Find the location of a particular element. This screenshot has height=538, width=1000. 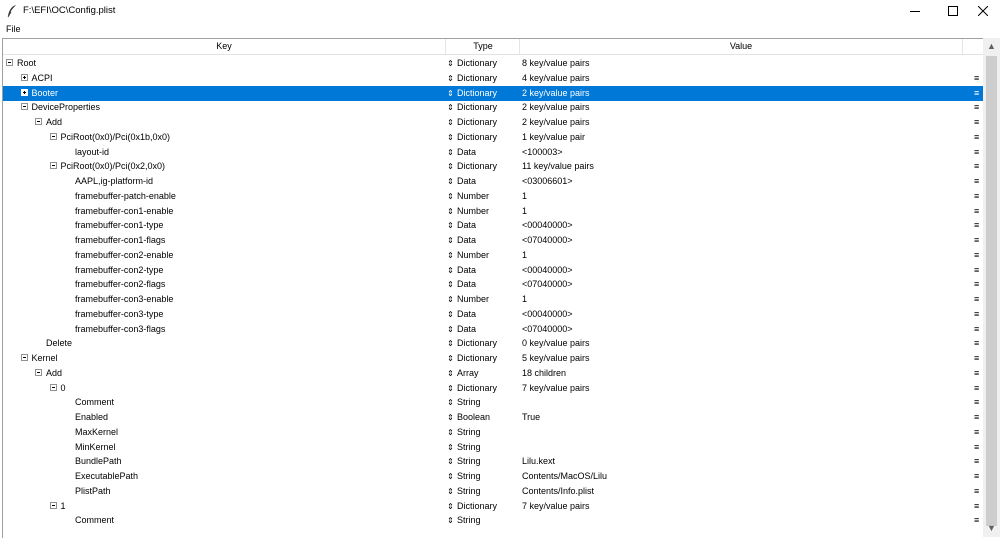

row-key: framebuffer-con2-flags is located at coordinates (120, 284).